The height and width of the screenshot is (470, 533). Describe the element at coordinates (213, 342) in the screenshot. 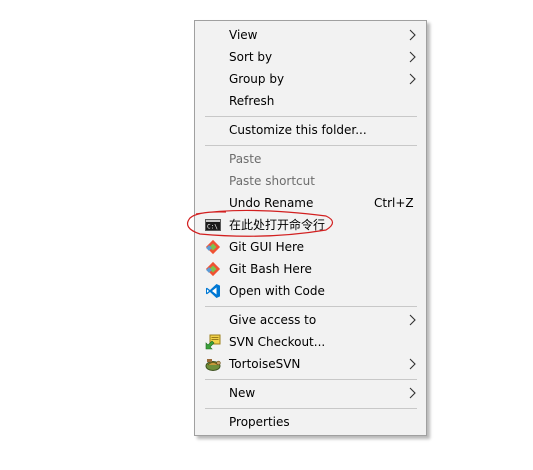

I see `svn-checkout-icon` at that location.